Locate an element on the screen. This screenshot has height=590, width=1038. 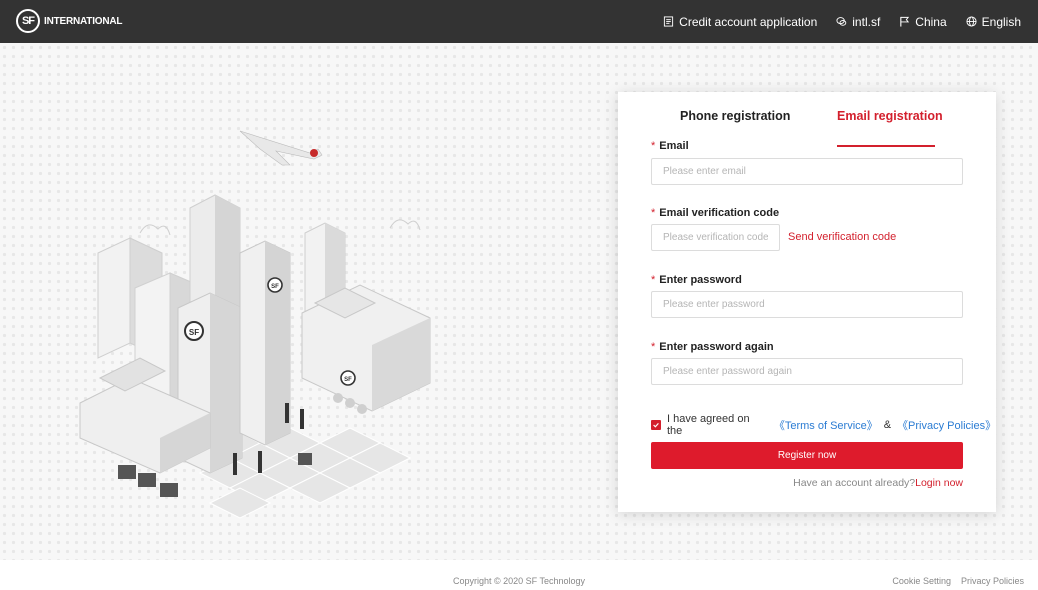
agree-text: I have agreed on the is located at coordinates (708, 425).